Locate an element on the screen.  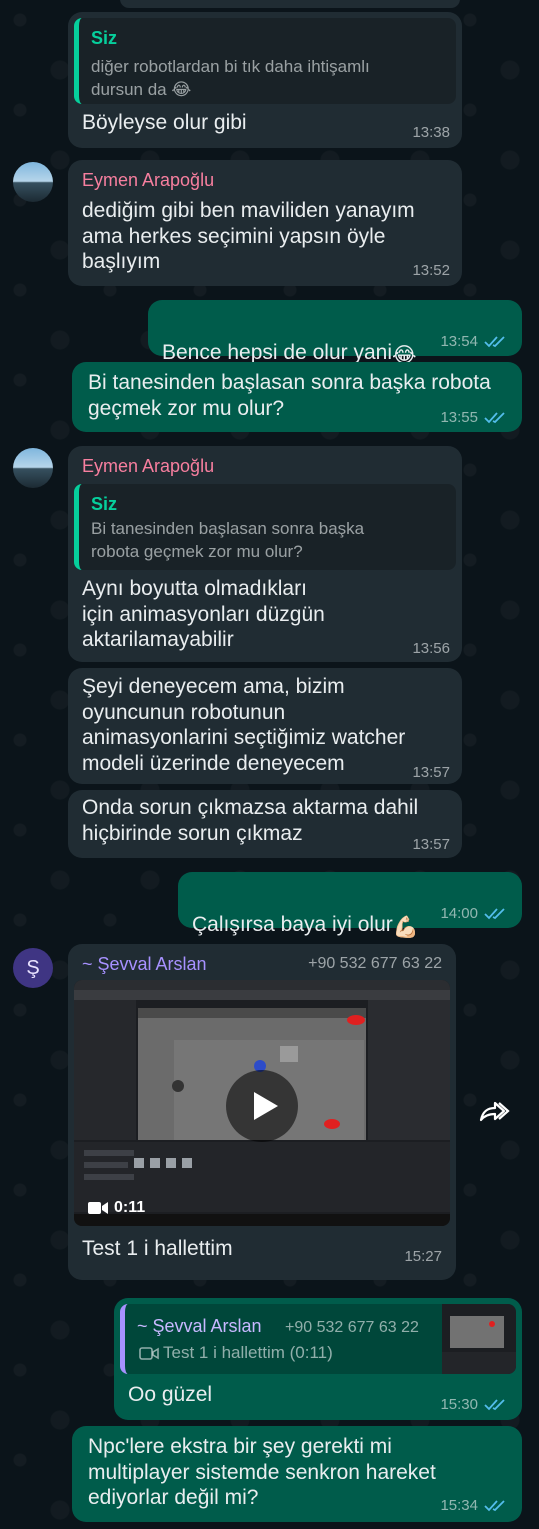
sender-name: ~ Şevval Arslan is located at coordinates (144, 964).